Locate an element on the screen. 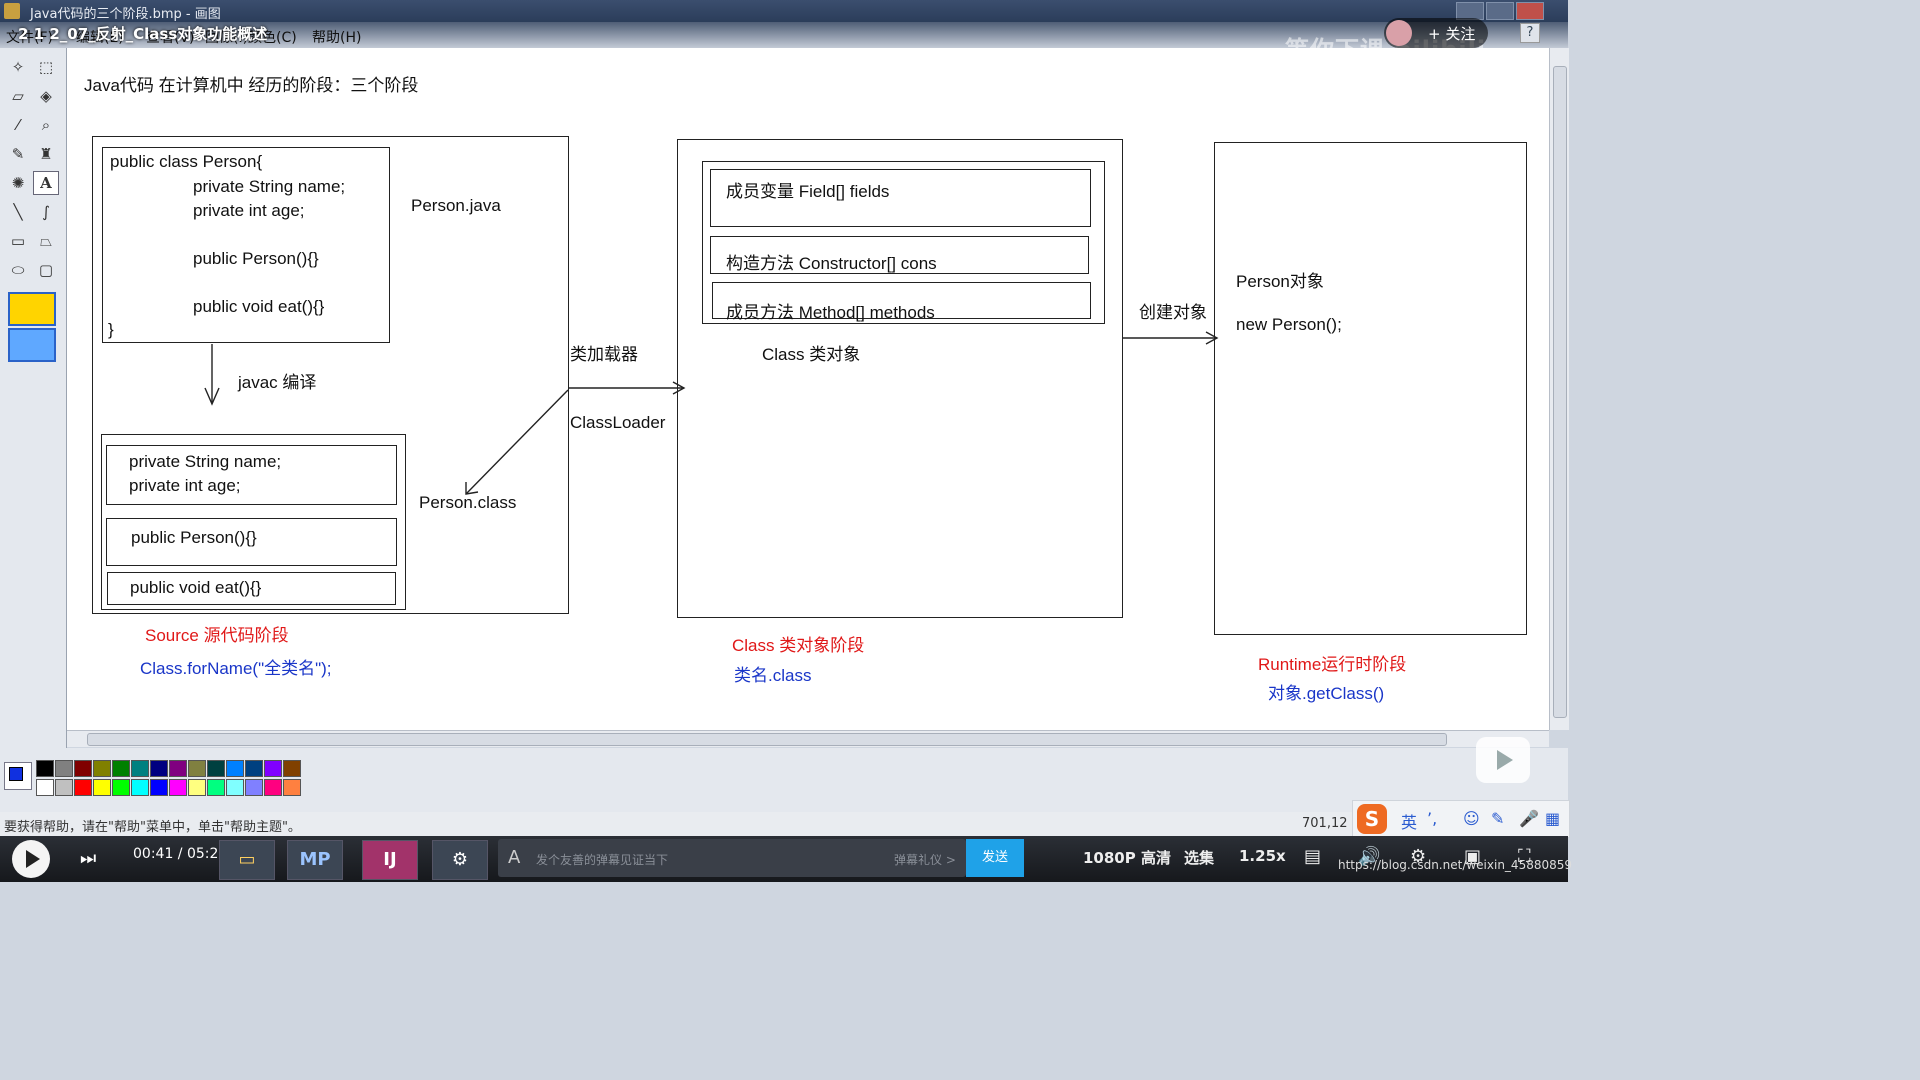 This screenshot has width=1920, height=1080. ime-toolbox-icon: ▦ is located at coordinates (1552, 818).